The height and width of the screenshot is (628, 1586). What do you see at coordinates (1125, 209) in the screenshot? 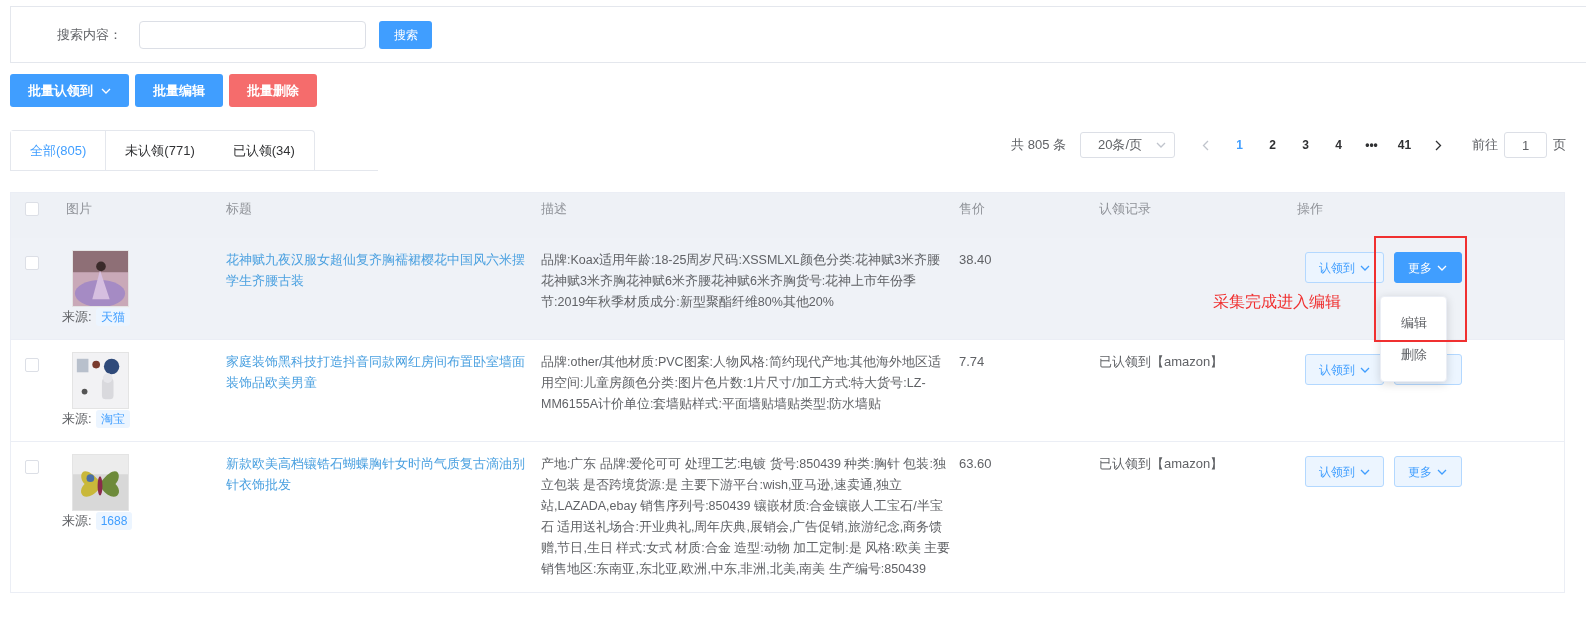
I see `column-header: 认领记录` at bounding box center [1125, 209].